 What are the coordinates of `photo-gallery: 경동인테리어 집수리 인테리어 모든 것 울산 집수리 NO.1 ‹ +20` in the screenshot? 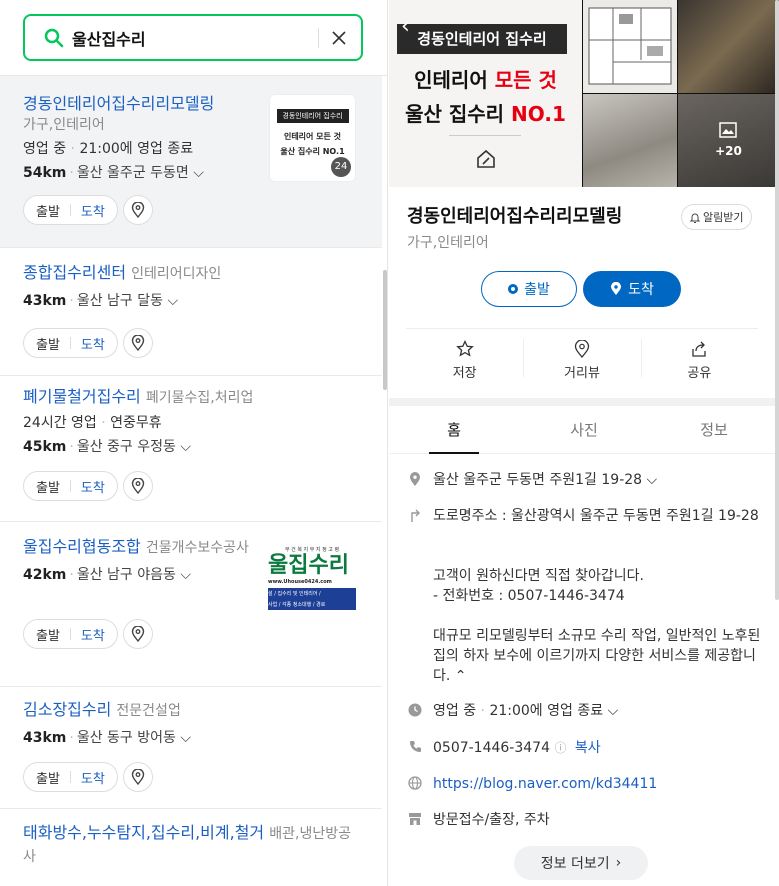 It's located at (584, 93).